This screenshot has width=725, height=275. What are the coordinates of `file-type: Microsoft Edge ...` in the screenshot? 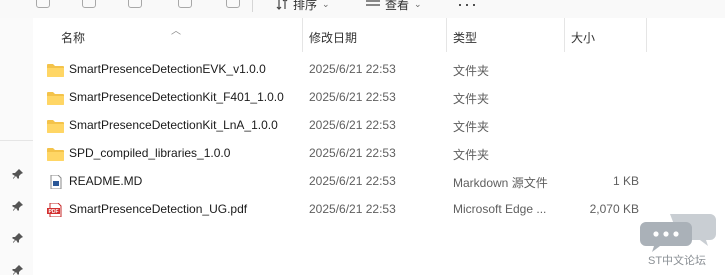 It's located at (500, 209).